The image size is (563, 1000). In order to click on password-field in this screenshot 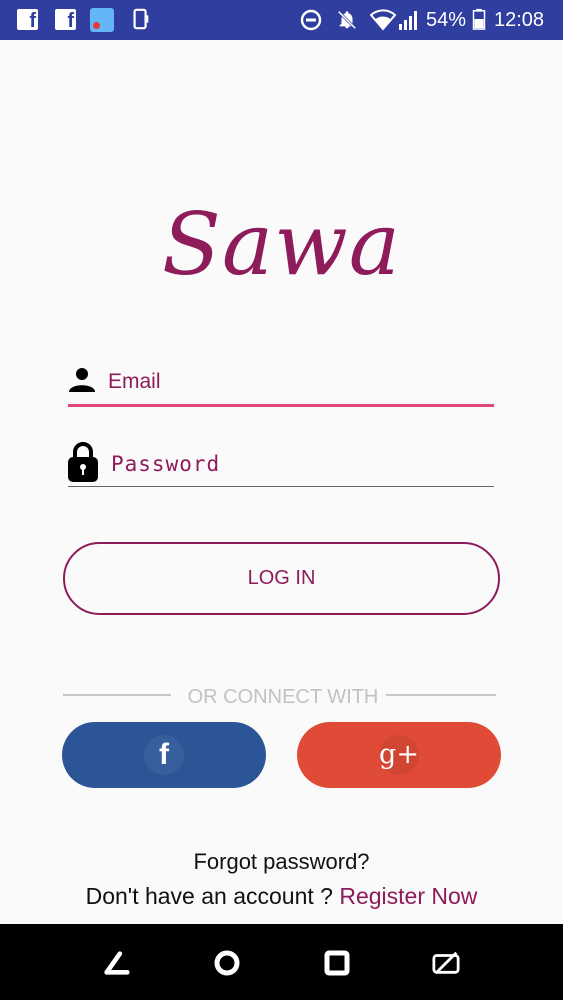, I will do `click(281, 464)`.